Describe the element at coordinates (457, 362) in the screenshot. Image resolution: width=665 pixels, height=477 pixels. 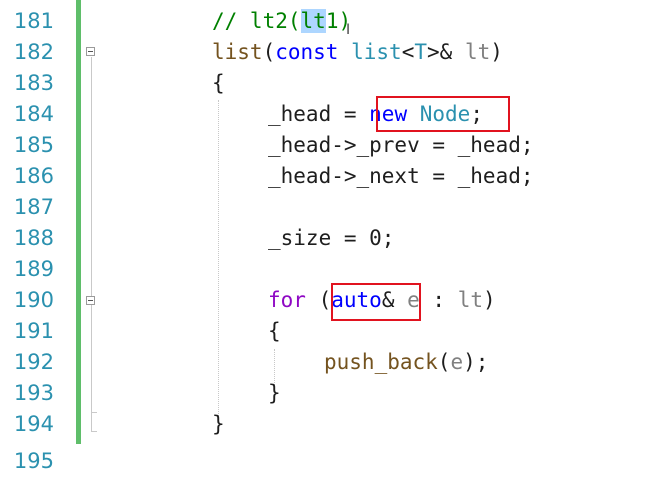
I see `code-token: e` at that location.